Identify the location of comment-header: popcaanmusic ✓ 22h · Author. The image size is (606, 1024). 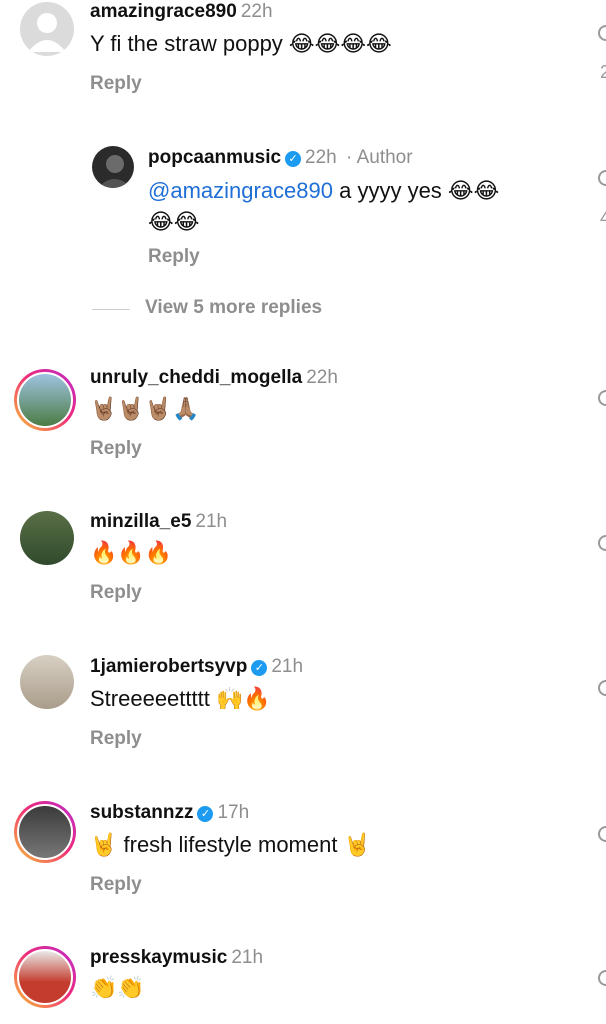
(280, 158).